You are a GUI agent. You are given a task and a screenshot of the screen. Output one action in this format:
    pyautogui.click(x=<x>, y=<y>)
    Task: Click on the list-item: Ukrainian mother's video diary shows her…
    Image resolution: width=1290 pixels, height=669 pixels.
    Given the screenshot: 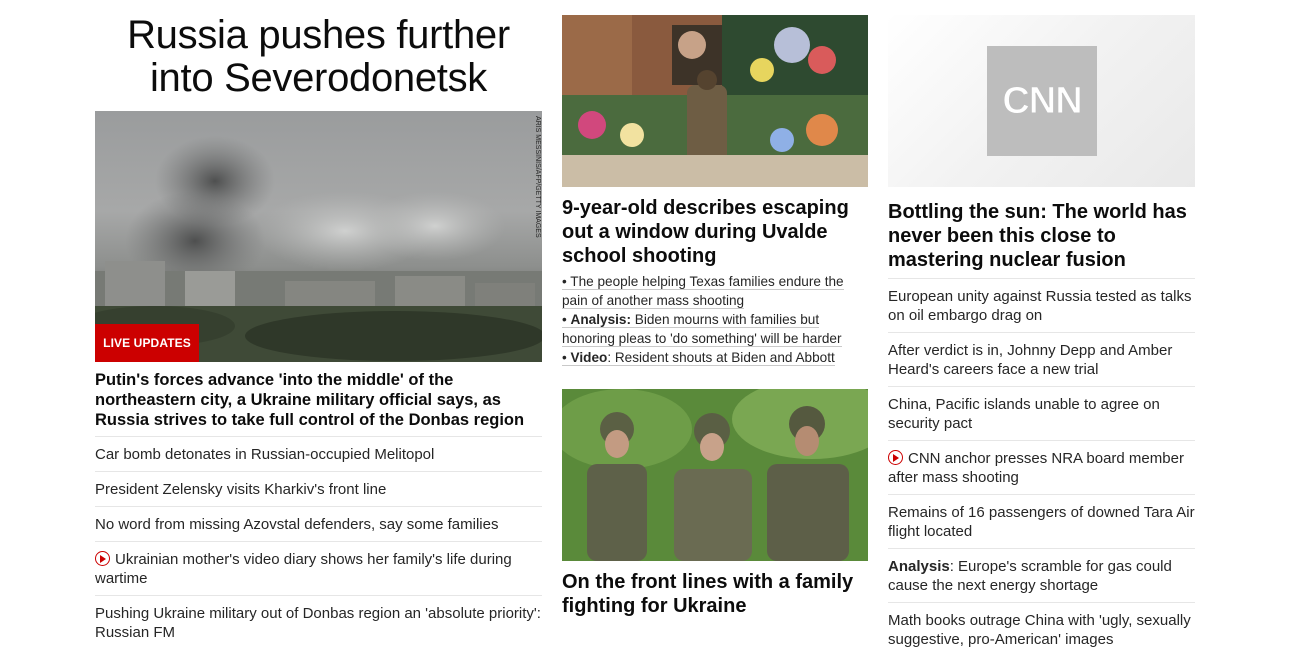 What is the action you would take?
    pyautogui.click(x=318, y=568)
    